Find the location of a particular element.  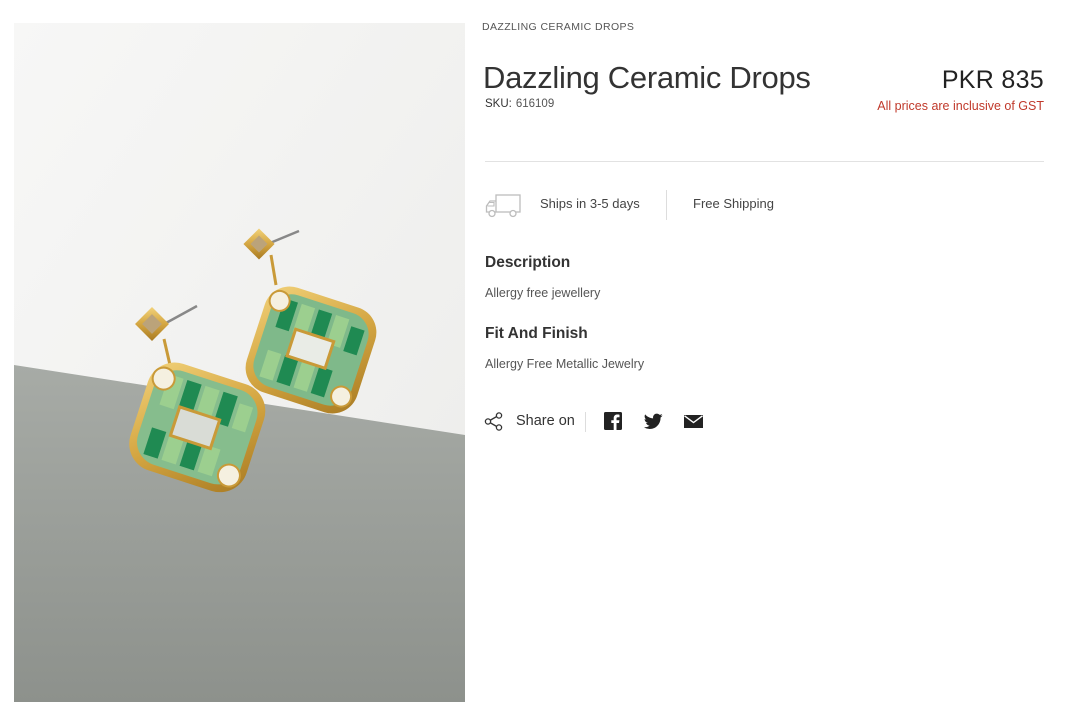

facebook-icon is located at coordinates (613, 421).